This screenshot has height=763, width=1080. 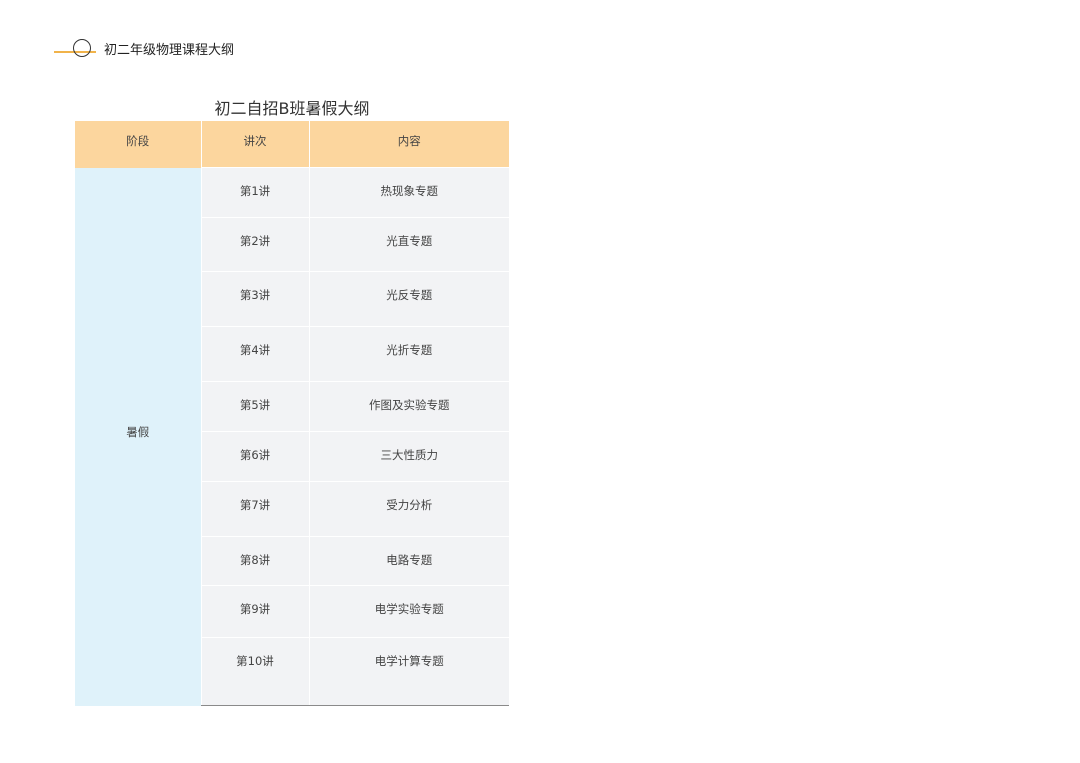 I want to click on lecture-label: 第3讲, so click(x=255, y=295).